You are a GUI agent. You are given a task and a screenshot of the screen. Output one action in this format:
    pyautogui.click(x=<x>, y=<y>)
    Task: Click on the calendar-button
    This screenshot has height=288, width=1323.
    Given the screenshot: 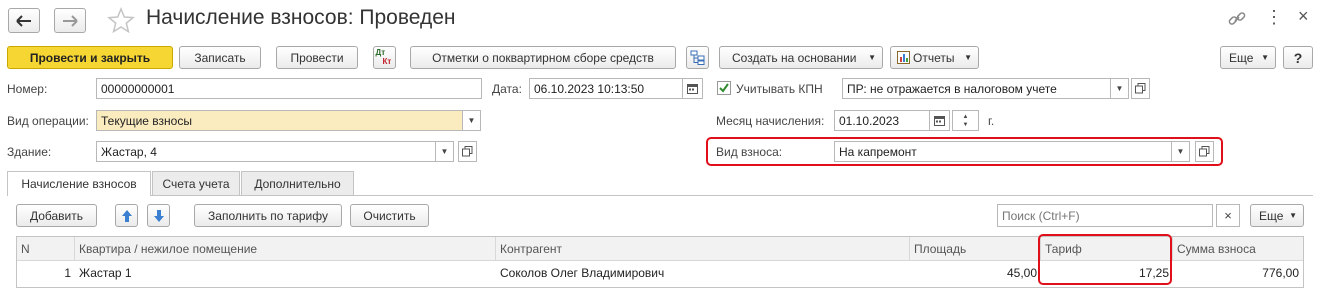 What is the action you would take?
    pyautogui.click(x=692, y=88)
    